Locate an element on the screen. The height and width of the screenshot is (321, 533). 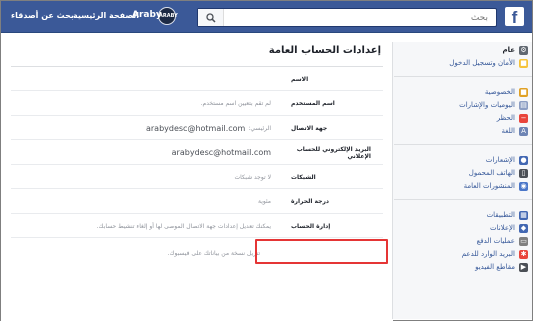
settings-row-value: لم تقم بتعيين اسم مستخدم. is located at coordinates (236, 104).